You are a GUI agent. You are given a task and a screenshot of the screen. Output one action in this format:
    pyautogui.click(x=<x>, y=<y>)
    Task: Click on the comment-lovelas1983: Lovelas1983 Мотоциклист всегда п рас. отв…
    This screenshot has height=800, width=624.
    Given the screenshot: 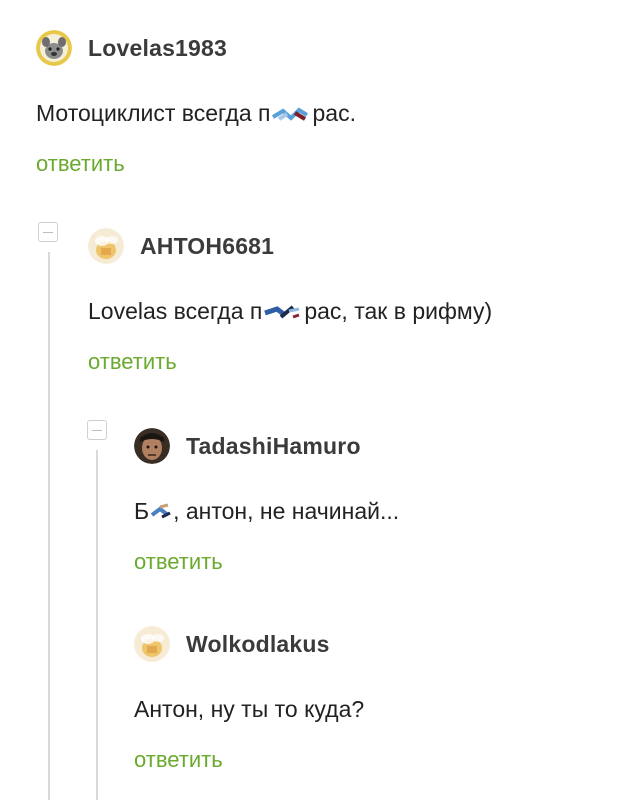 What is the action you would take?
    pyautogui.click(x=196, y=102)
    